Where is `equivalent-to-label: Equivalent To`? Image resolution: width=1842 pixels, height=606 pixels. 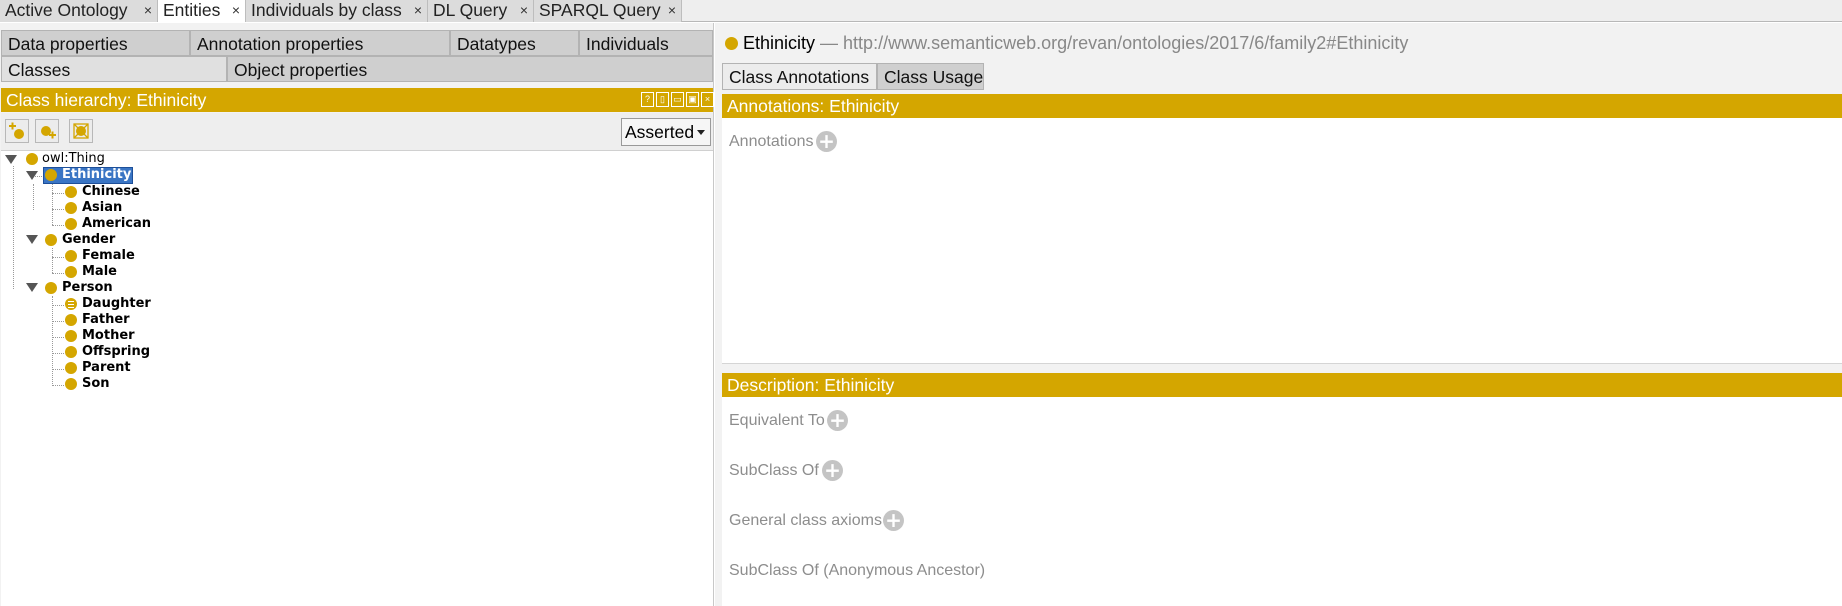 equivalent-to-label: Equivalent To is located at coordinates (777, 420).